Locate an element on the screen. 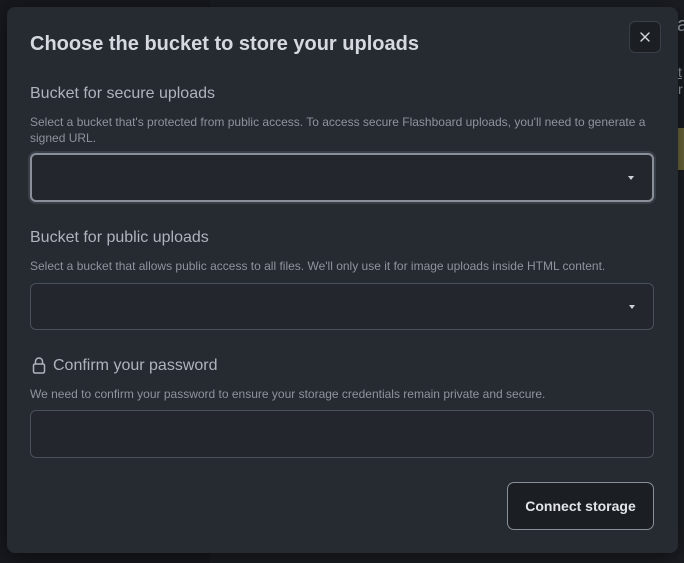 The width and height of the screenshot is (684, 563). close-button is located at coordinates (645, 37).